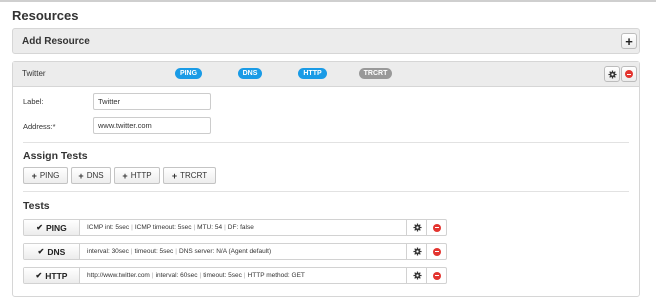 This screenshot has height=303, width=656. What do you see at coordinates (375, 73) in the screenshot?
I see `badge-trcrt: TRCRT` at bounding box center [375, 73].